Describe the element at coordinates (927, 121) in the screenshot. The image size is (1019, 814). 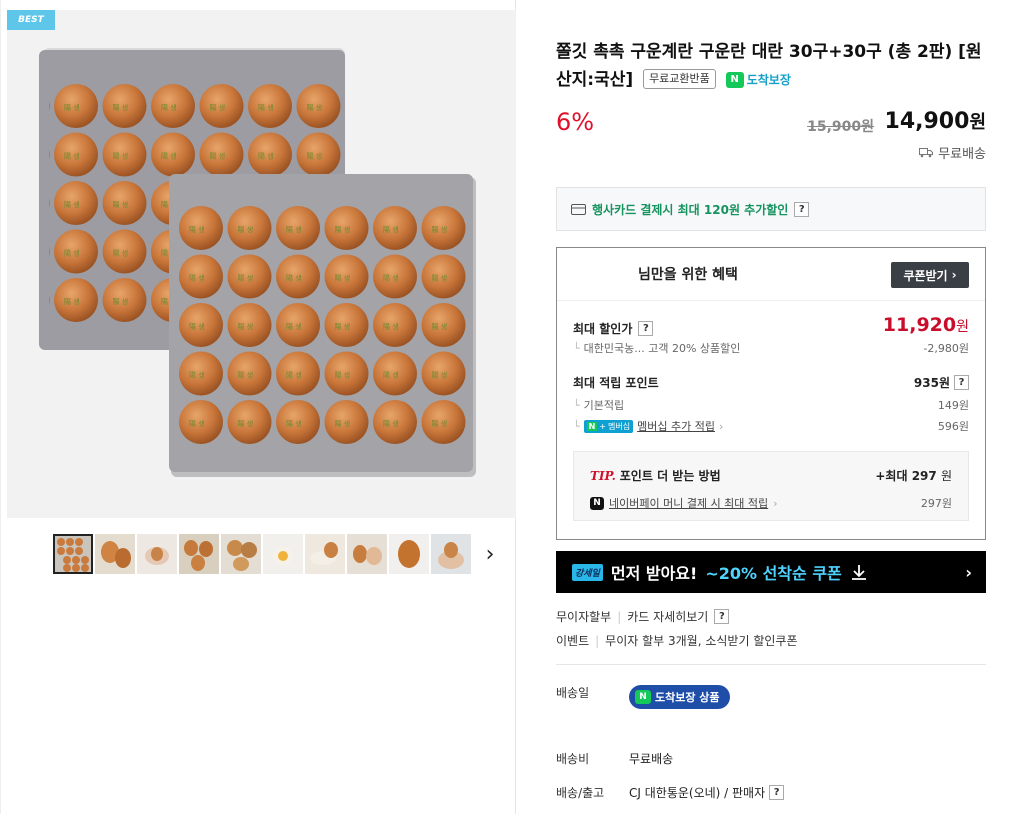
I see `sale-price-number: 14,900` at that location.